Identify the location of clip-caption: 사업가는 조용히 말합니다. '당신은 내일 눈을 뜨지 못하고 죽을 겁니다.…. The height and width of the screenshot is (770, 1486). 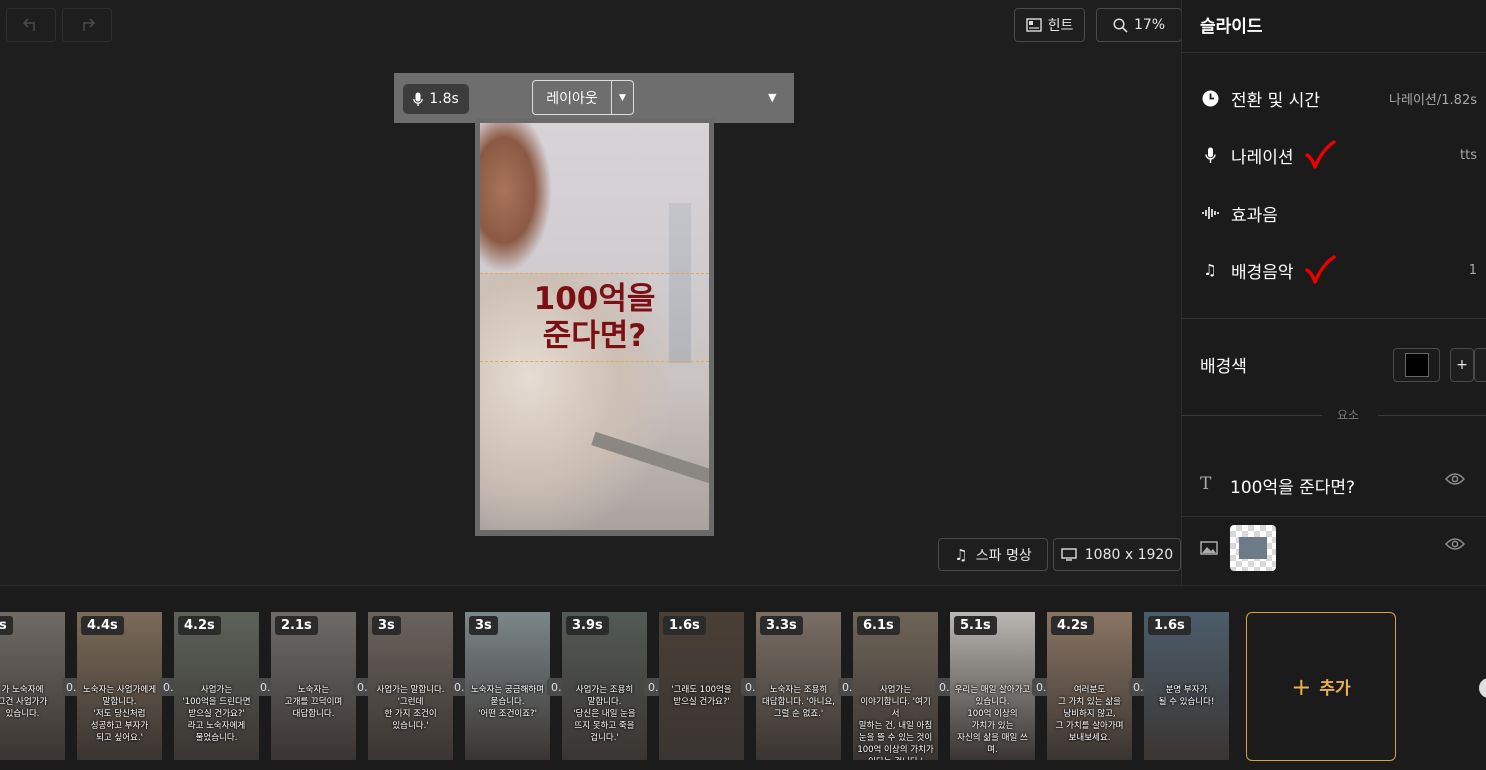
(604, 714).